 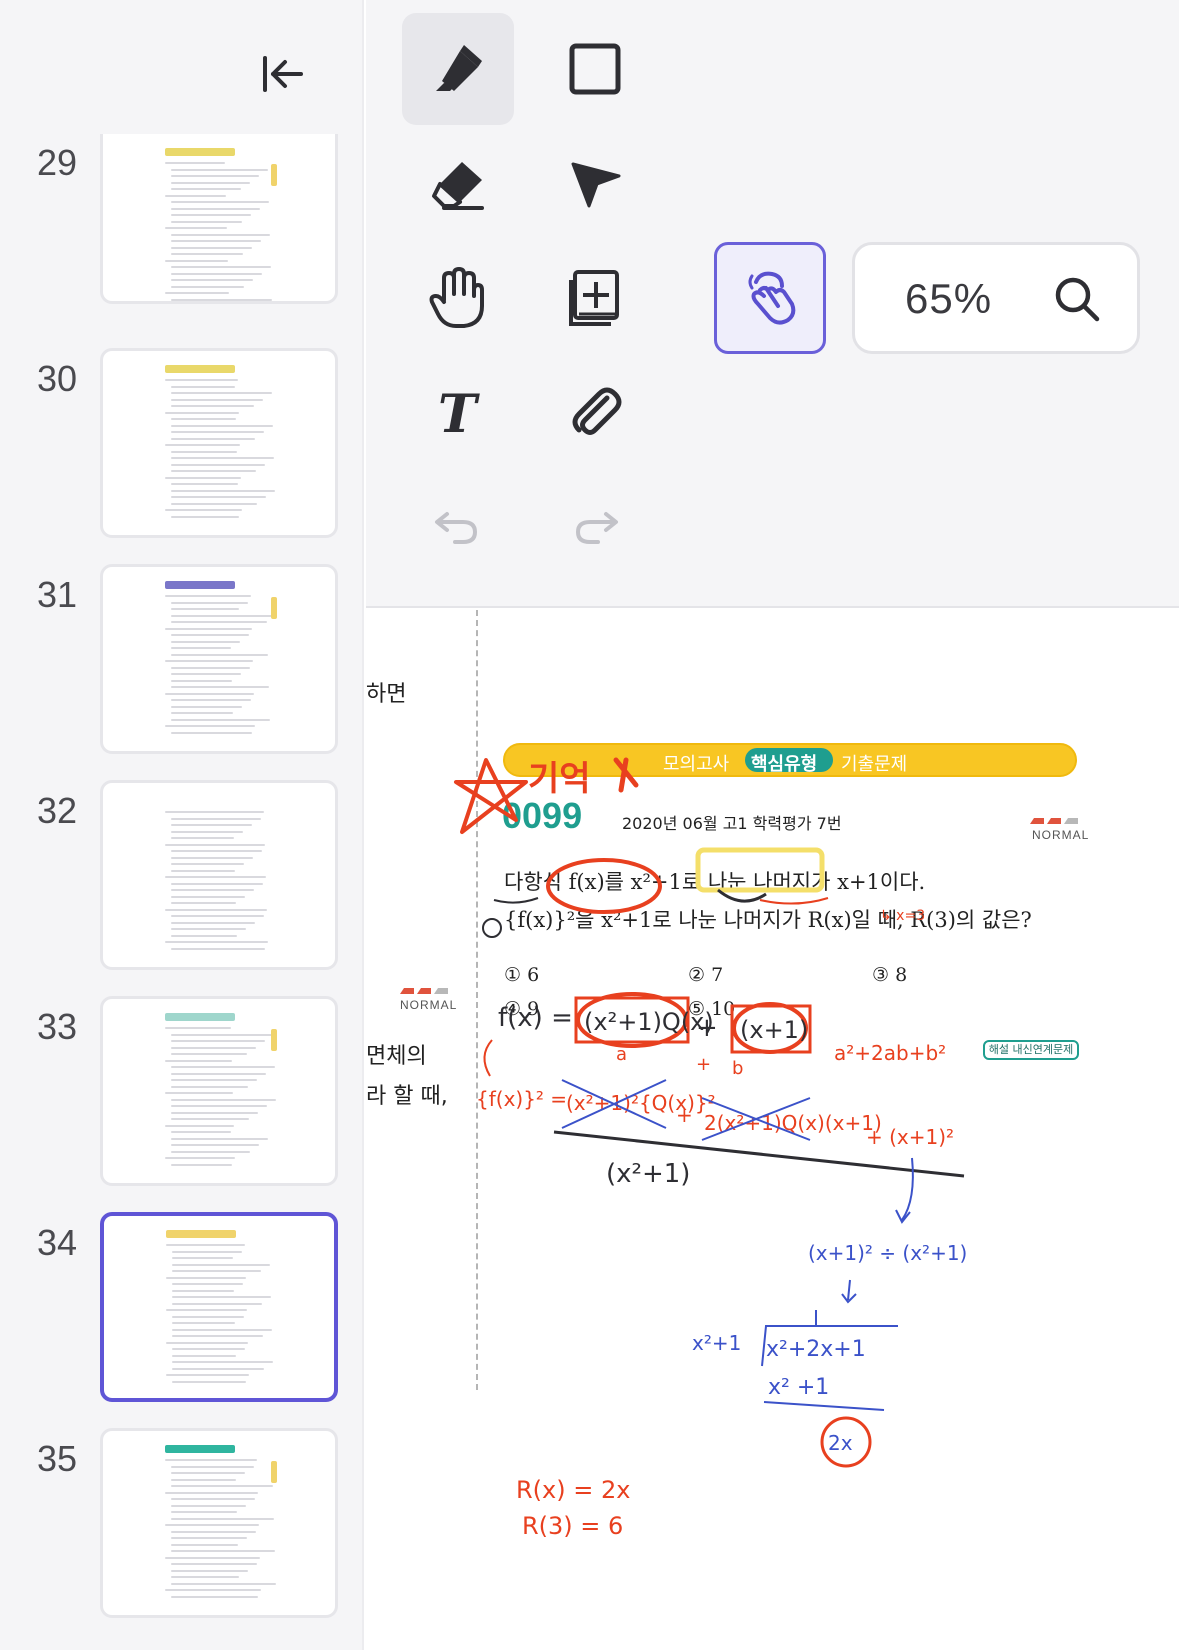 I want to click on star-annotation, so click(x=491, y=796).